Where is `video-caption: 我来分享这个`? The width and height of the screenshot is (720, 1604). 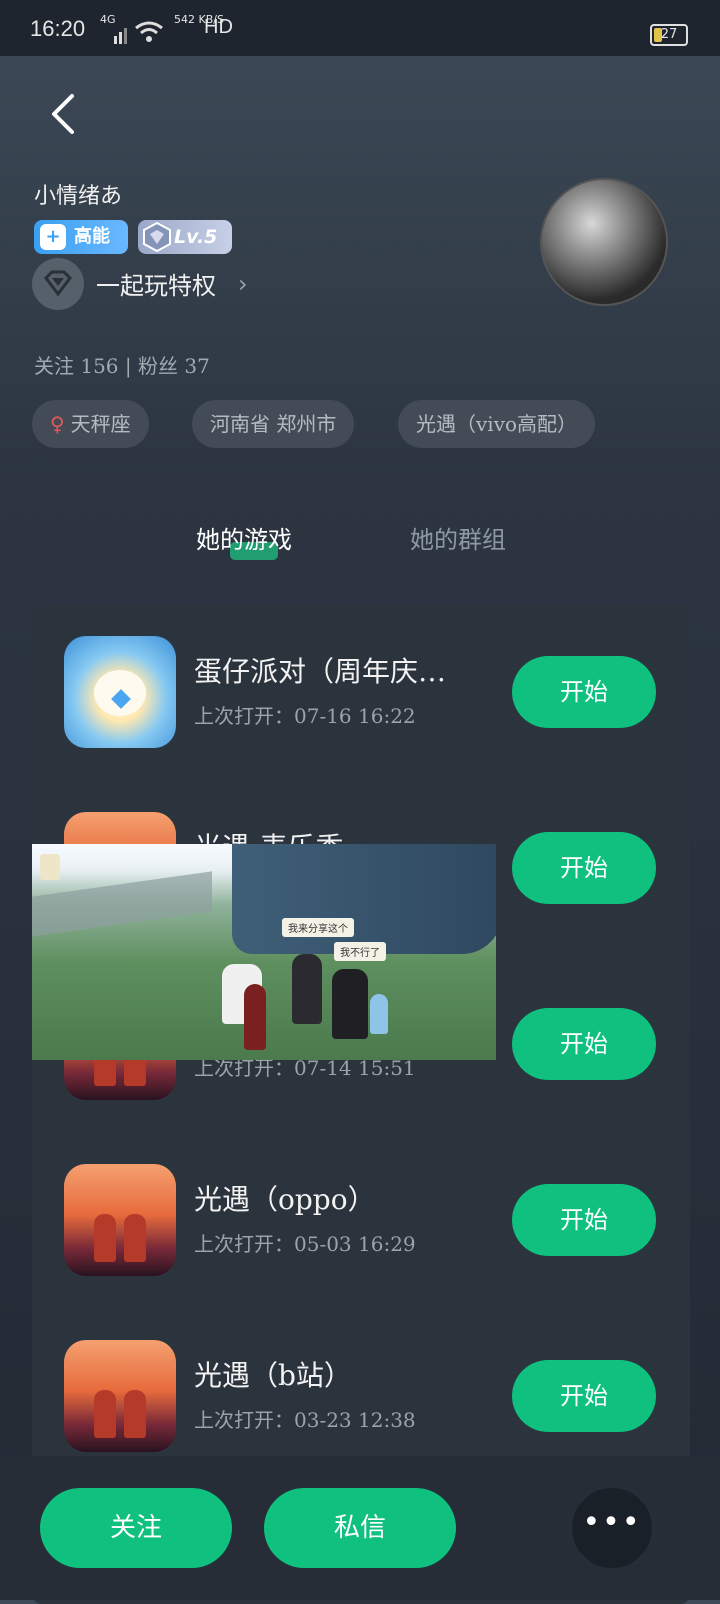
video-caption: 我来分享这个 is located at coordinates (318, 927).